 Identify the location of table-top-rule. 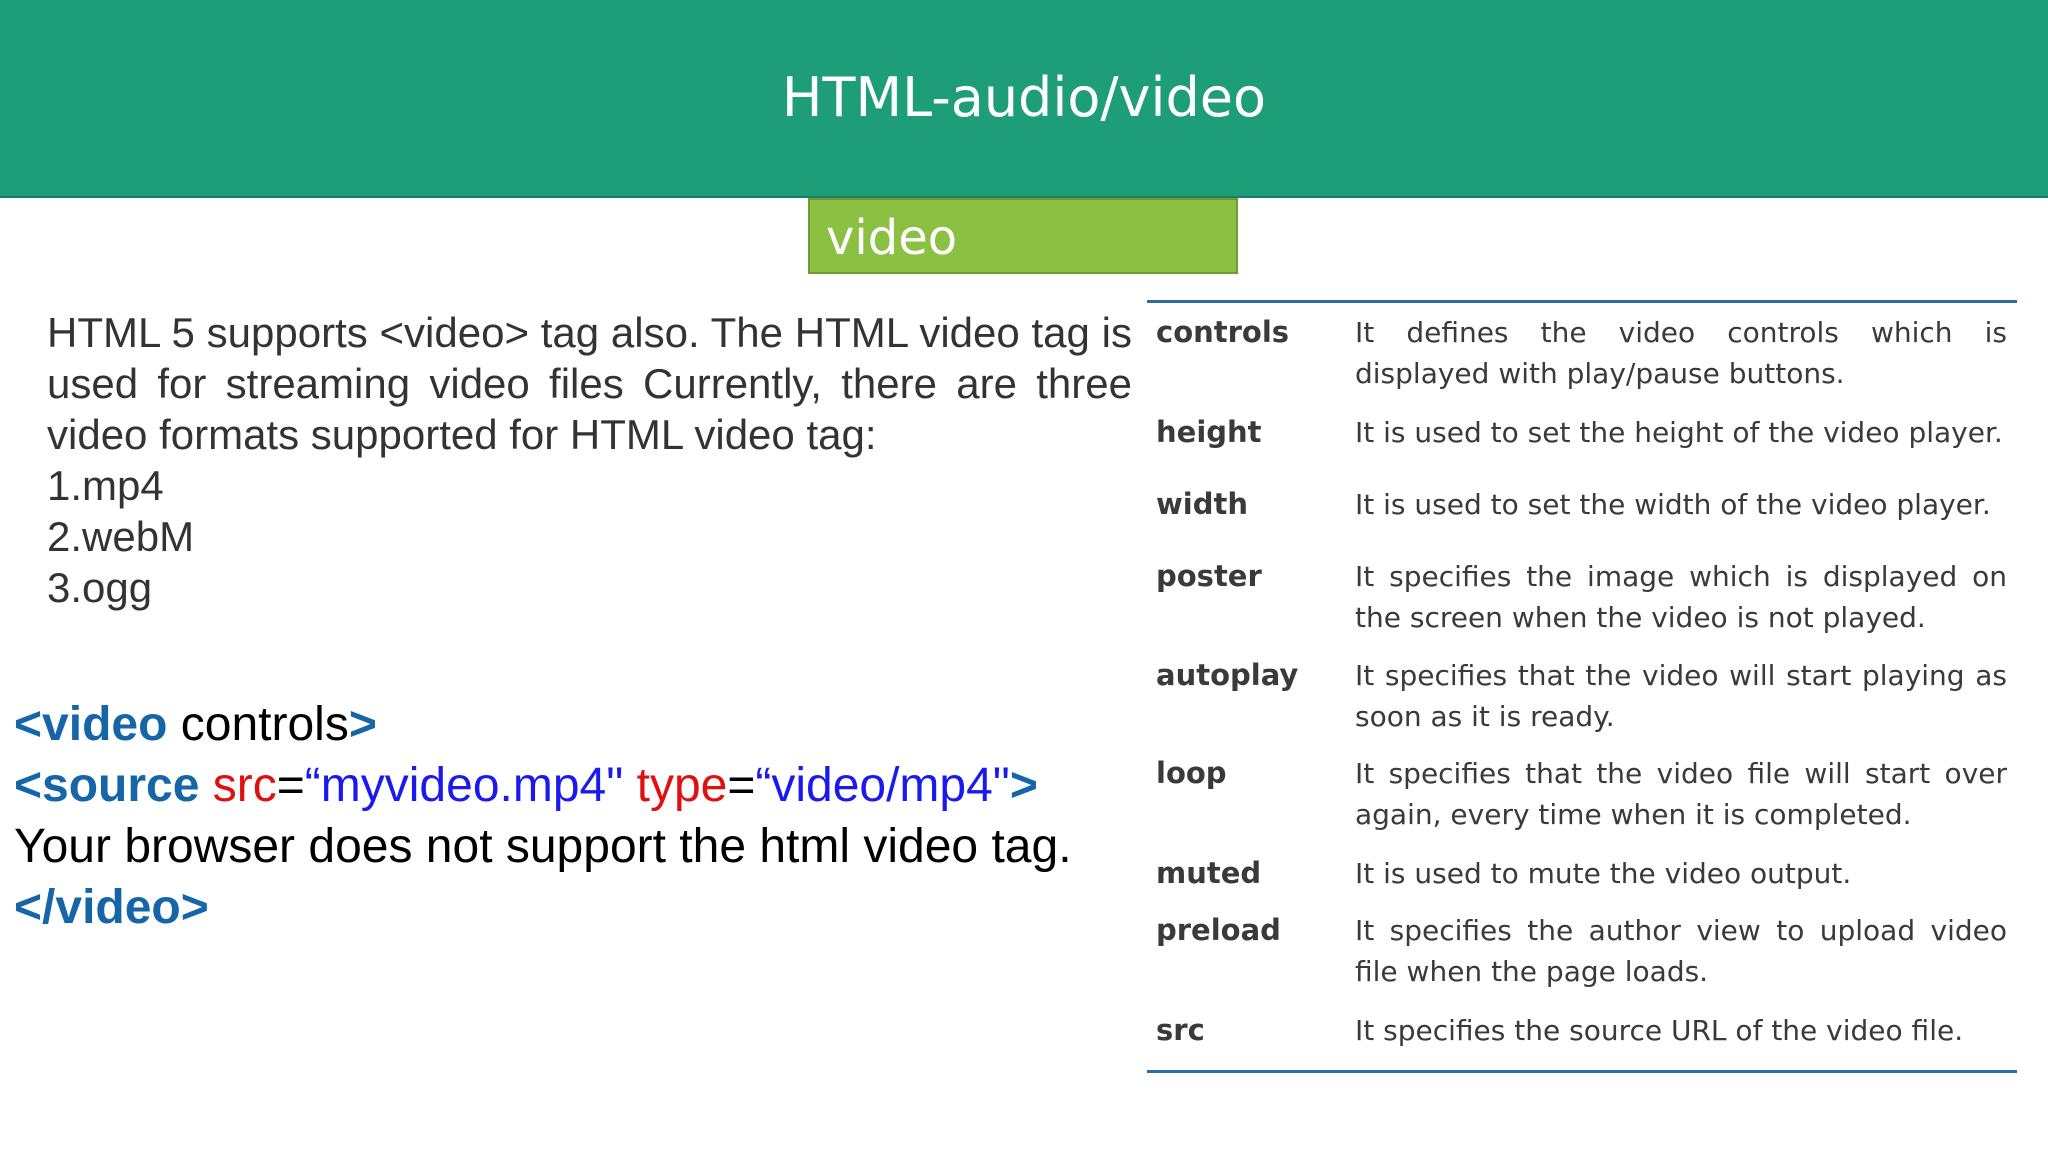
(1582, 301).